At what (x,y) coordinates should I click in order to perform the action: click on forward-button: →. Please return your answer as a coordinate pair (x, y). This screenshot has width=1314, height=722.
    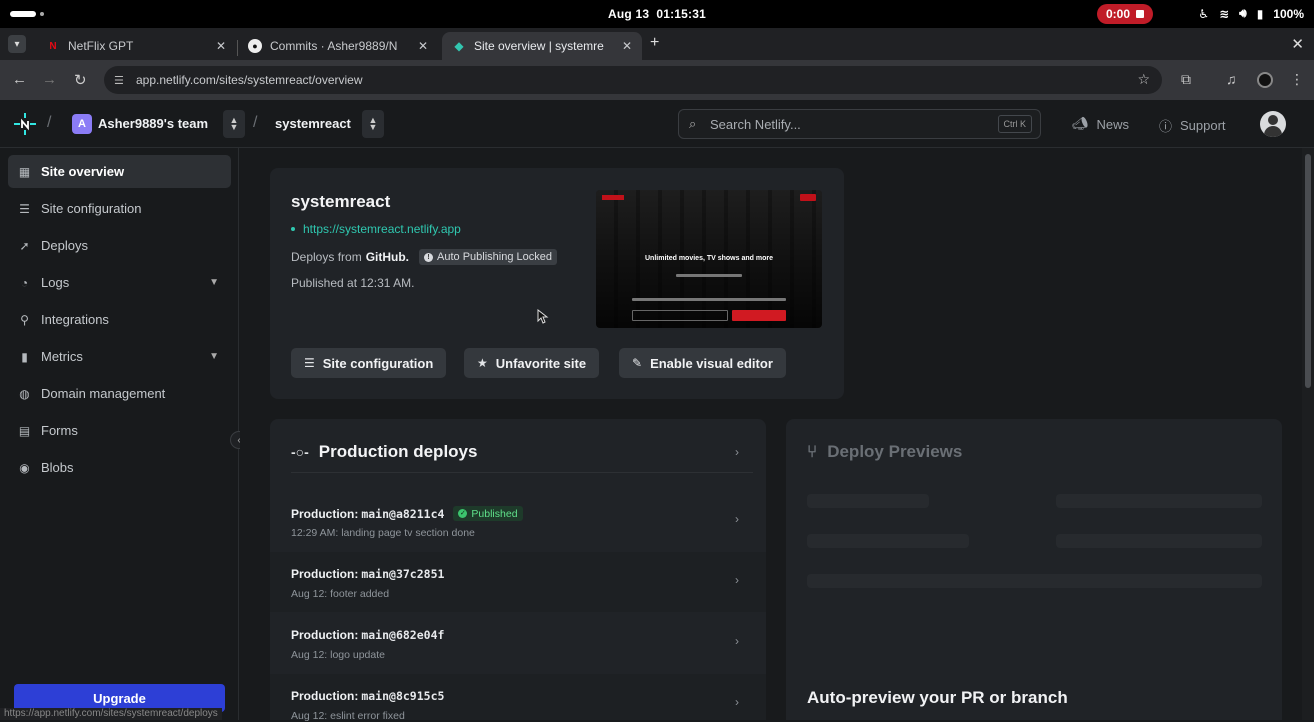
    Looking at the image, I should click on (49, 79).